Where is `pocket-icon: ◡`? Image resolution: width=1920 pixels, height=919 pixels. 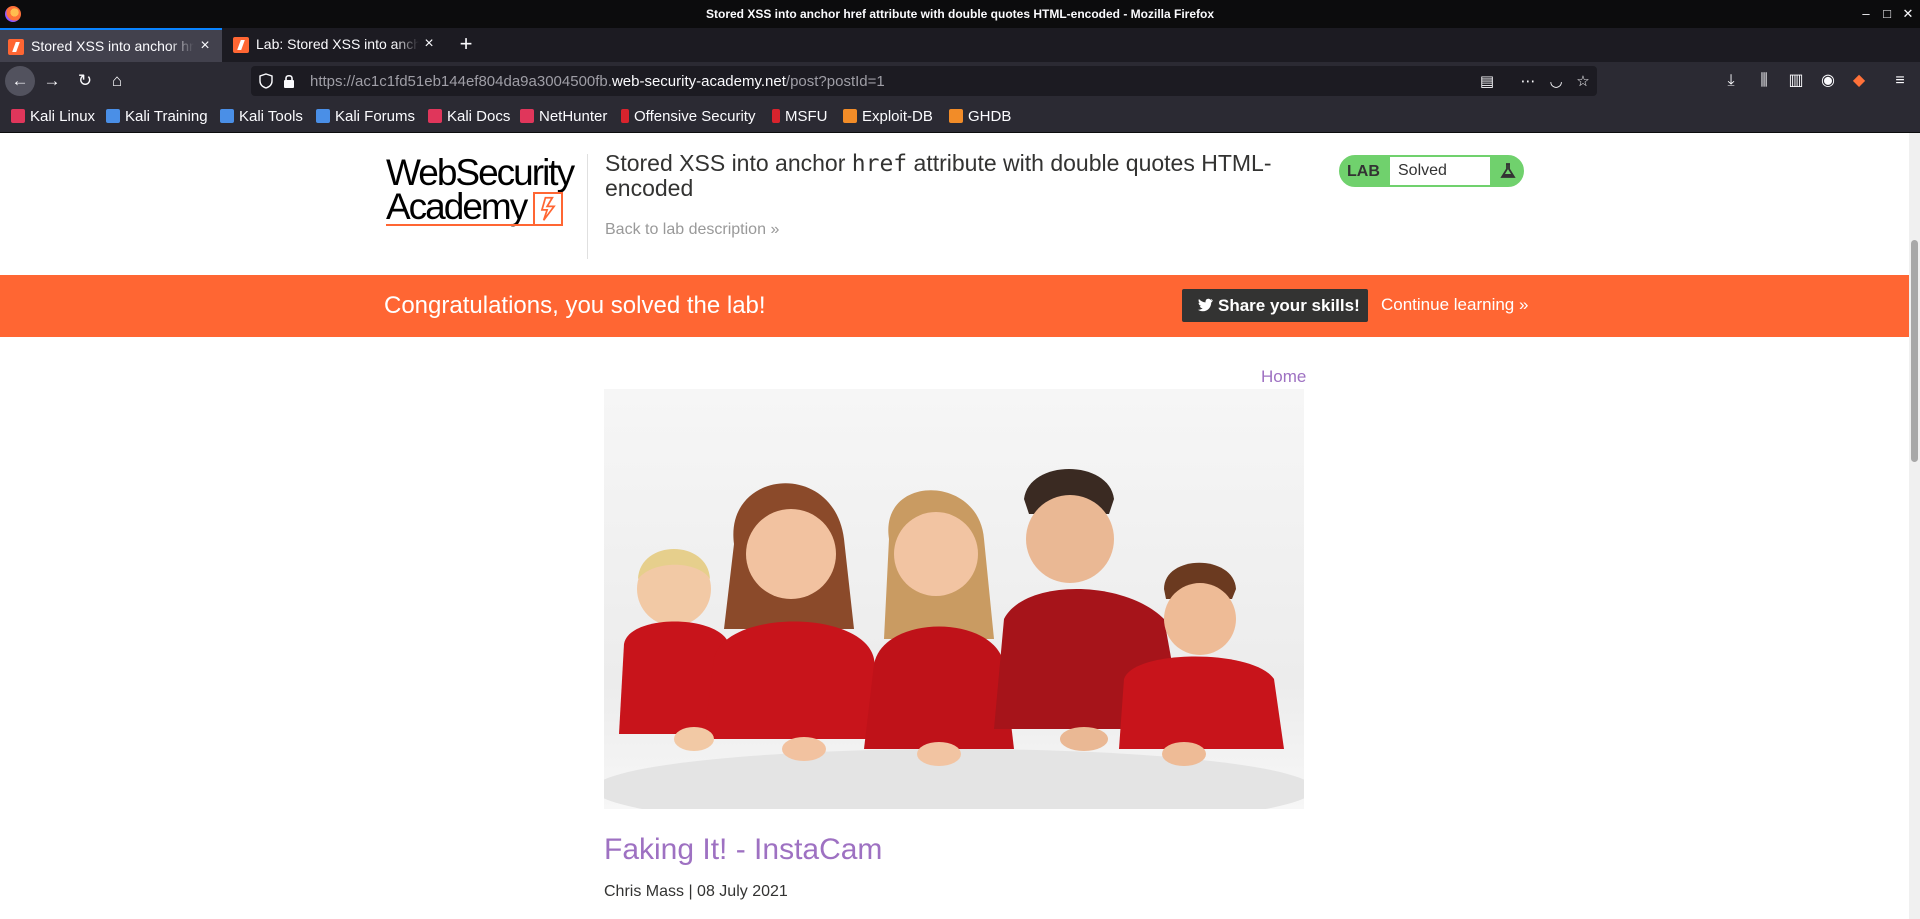
pocket-icon: ◡ is located at coordinates (1556, 82).